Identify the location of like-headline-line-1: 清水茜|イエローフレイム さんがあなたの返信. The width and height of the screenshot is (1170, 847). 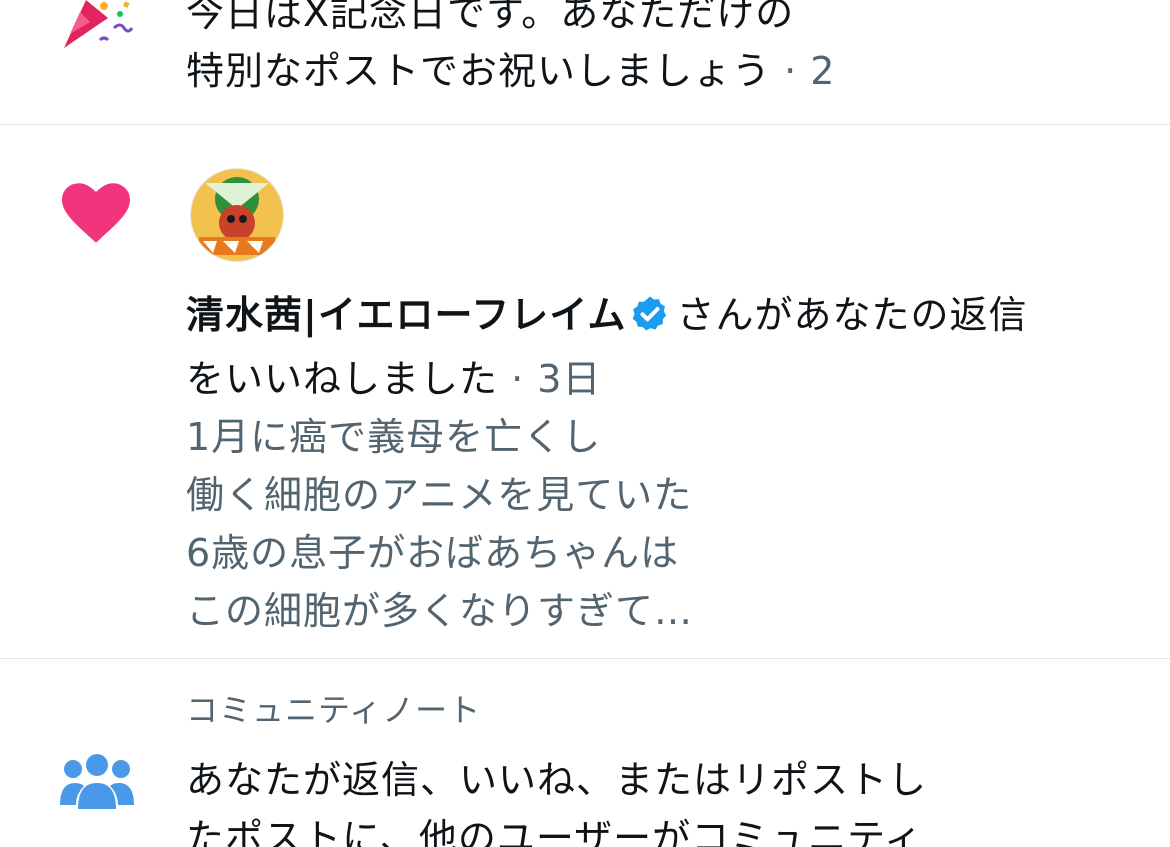
(658, 318).